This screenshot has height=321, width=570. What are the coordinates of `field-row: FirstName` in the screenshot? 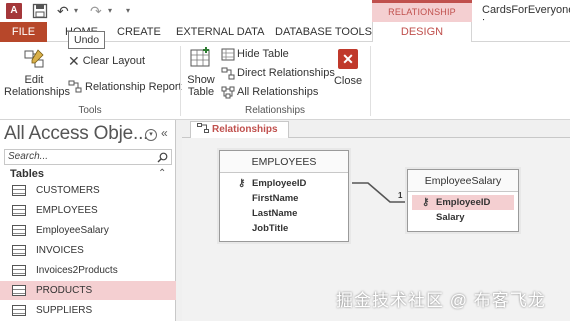 It's located at (284, 198).